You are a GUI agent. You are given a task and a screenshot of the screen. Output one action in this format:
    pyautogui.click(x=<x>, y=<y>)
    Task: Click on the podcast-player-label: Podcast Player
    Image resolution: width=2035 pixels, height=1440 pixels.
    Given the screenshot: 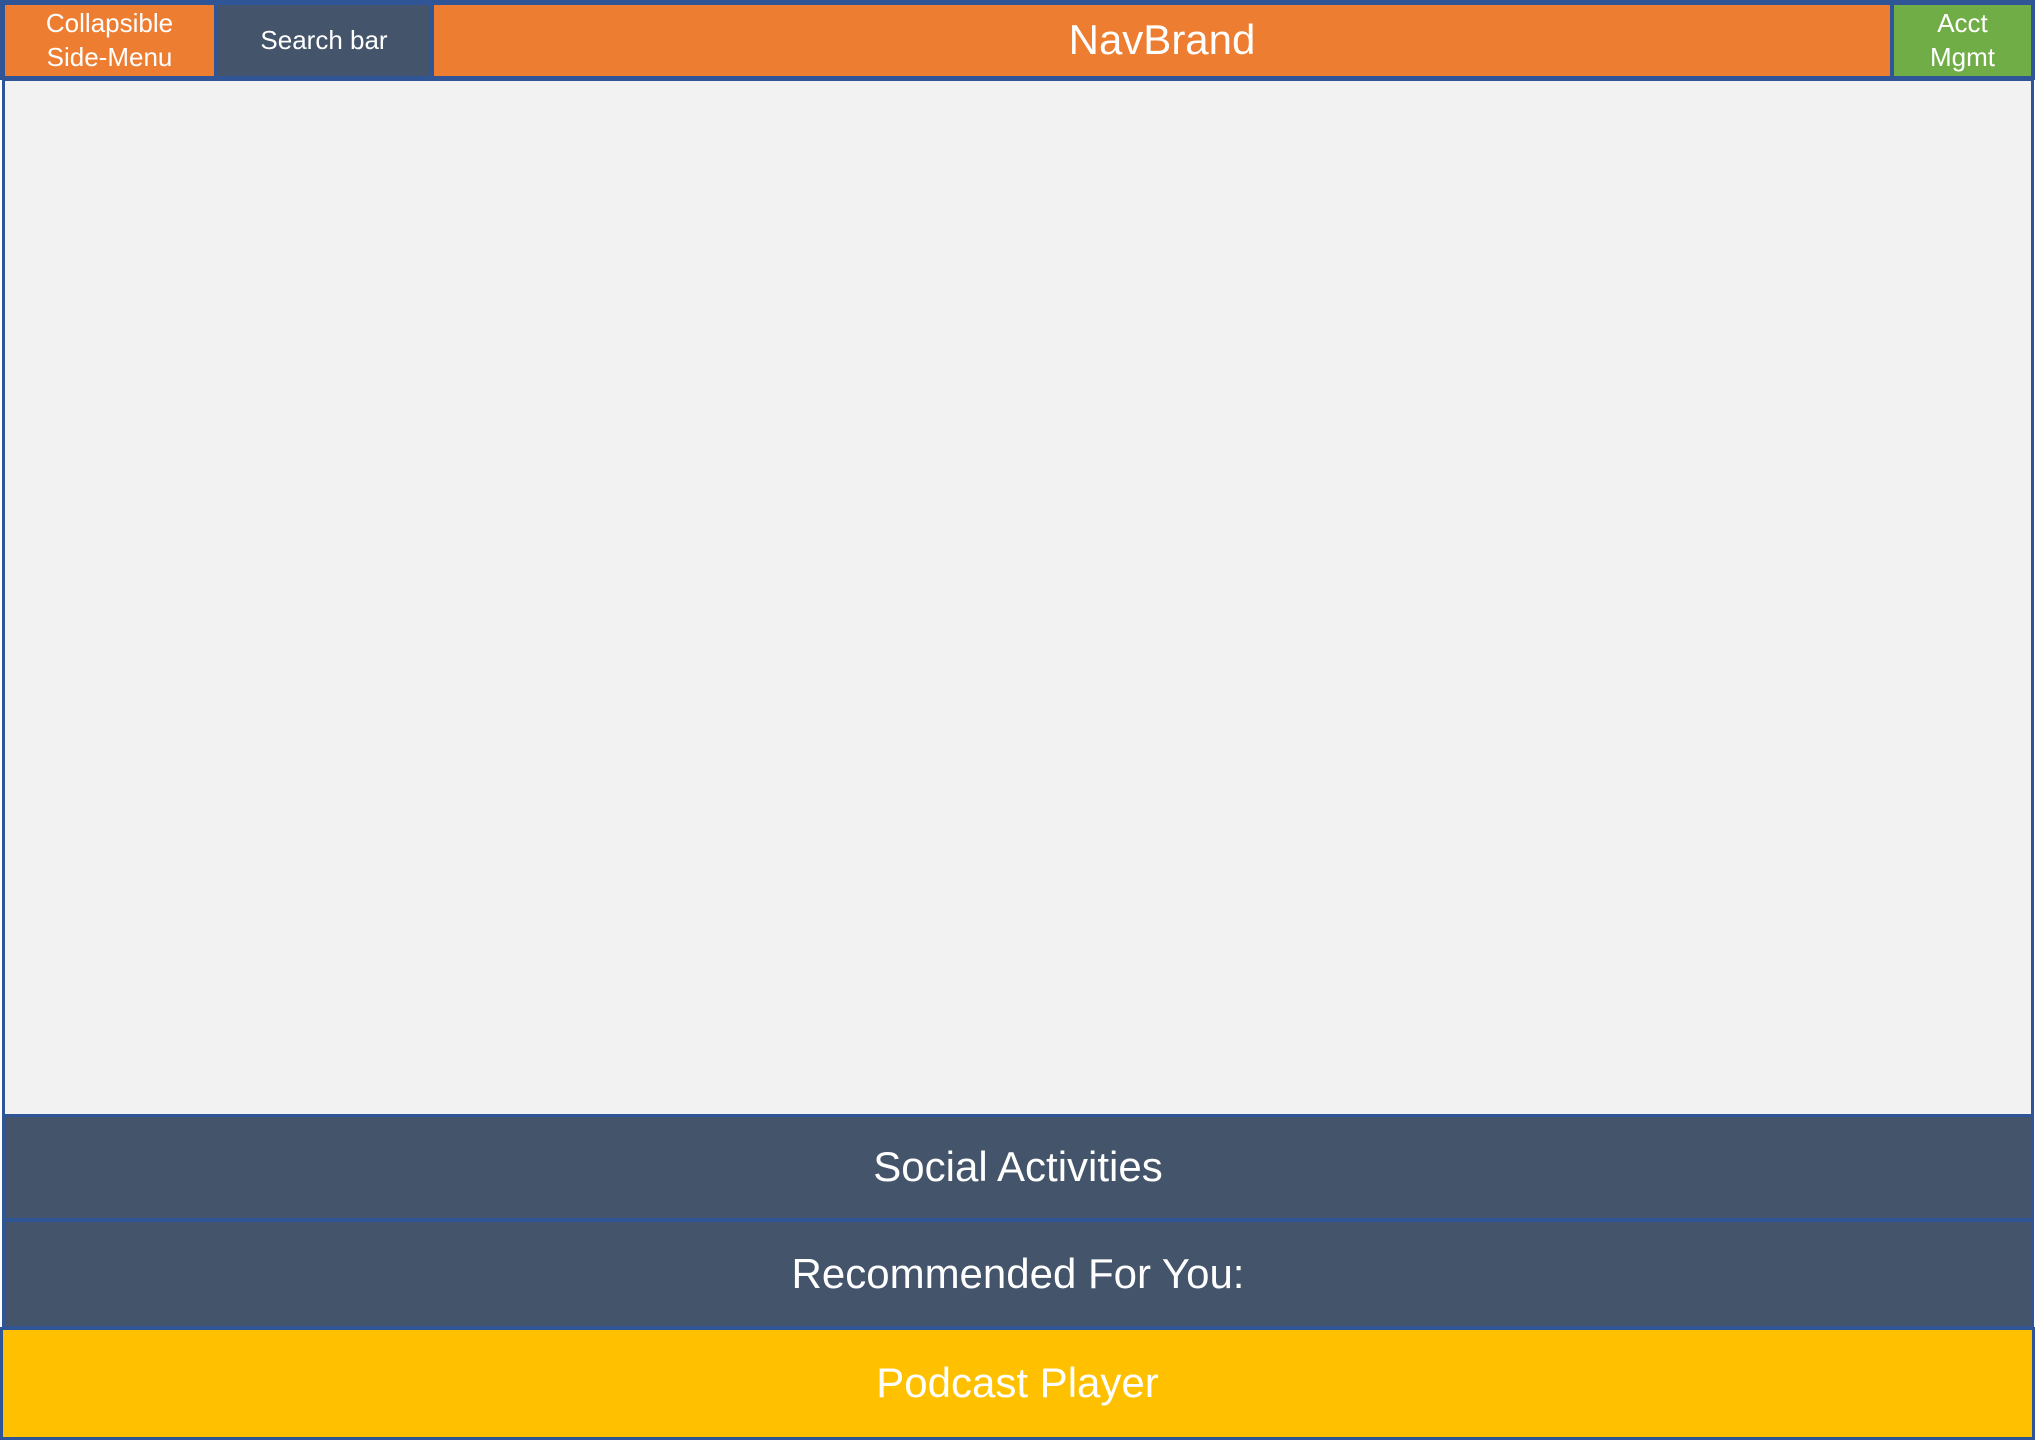 What is the action you would take?
    pyautogui.click(x=1017, y=1383)
    